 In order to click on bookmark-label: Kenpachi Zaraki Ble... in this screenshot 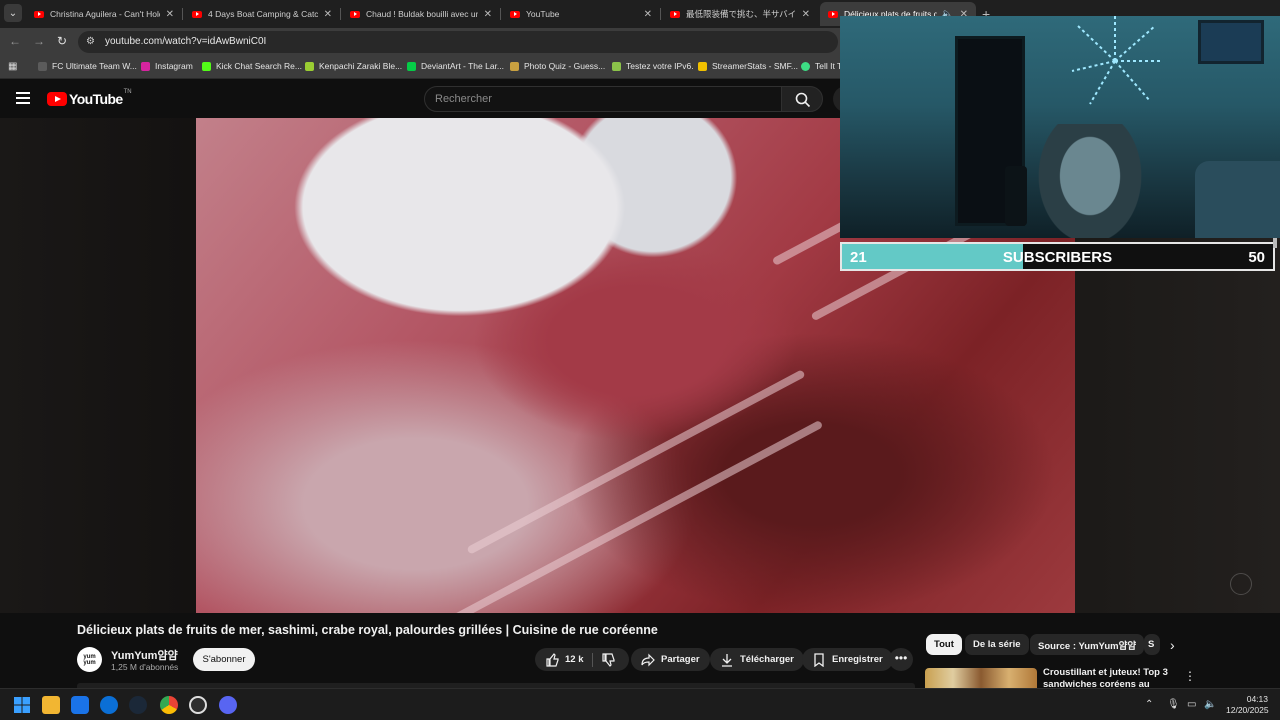, I will do `click(361, 66)`.